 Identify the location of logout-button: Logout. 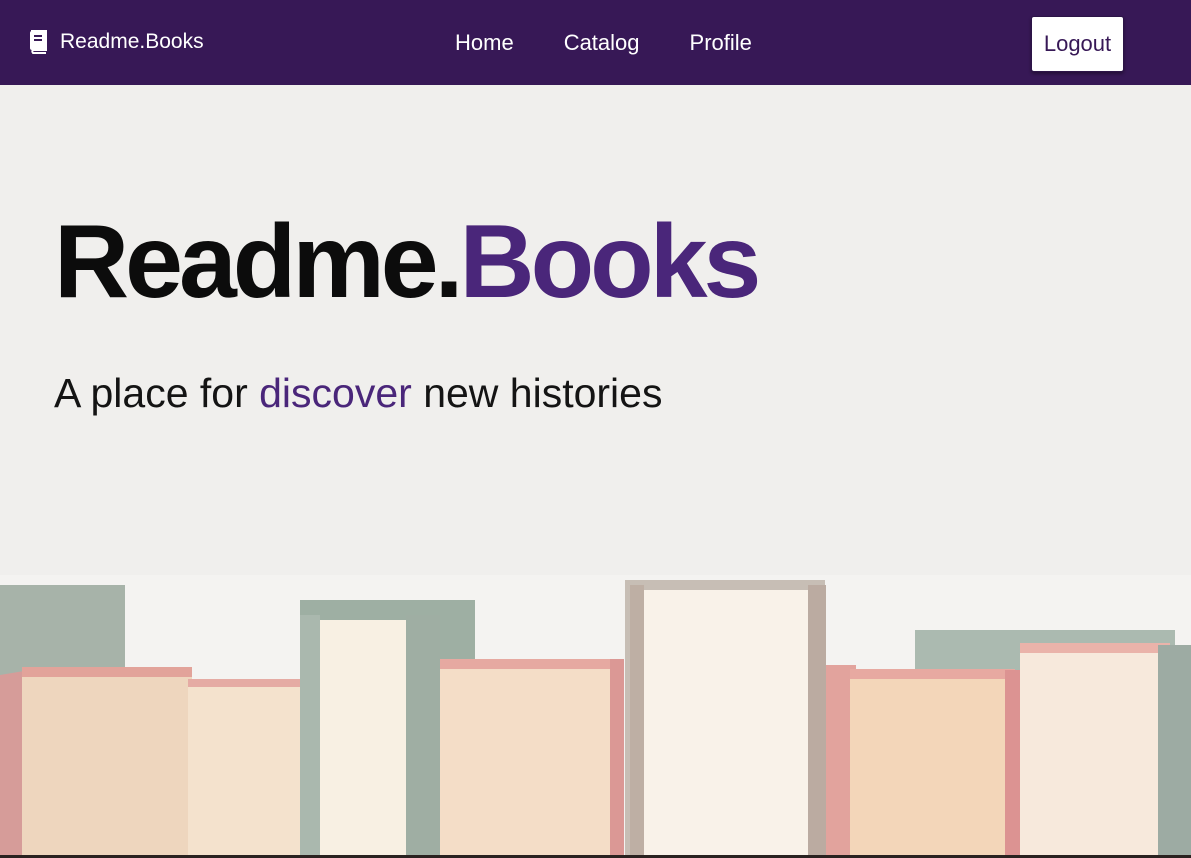
(1077, 44).